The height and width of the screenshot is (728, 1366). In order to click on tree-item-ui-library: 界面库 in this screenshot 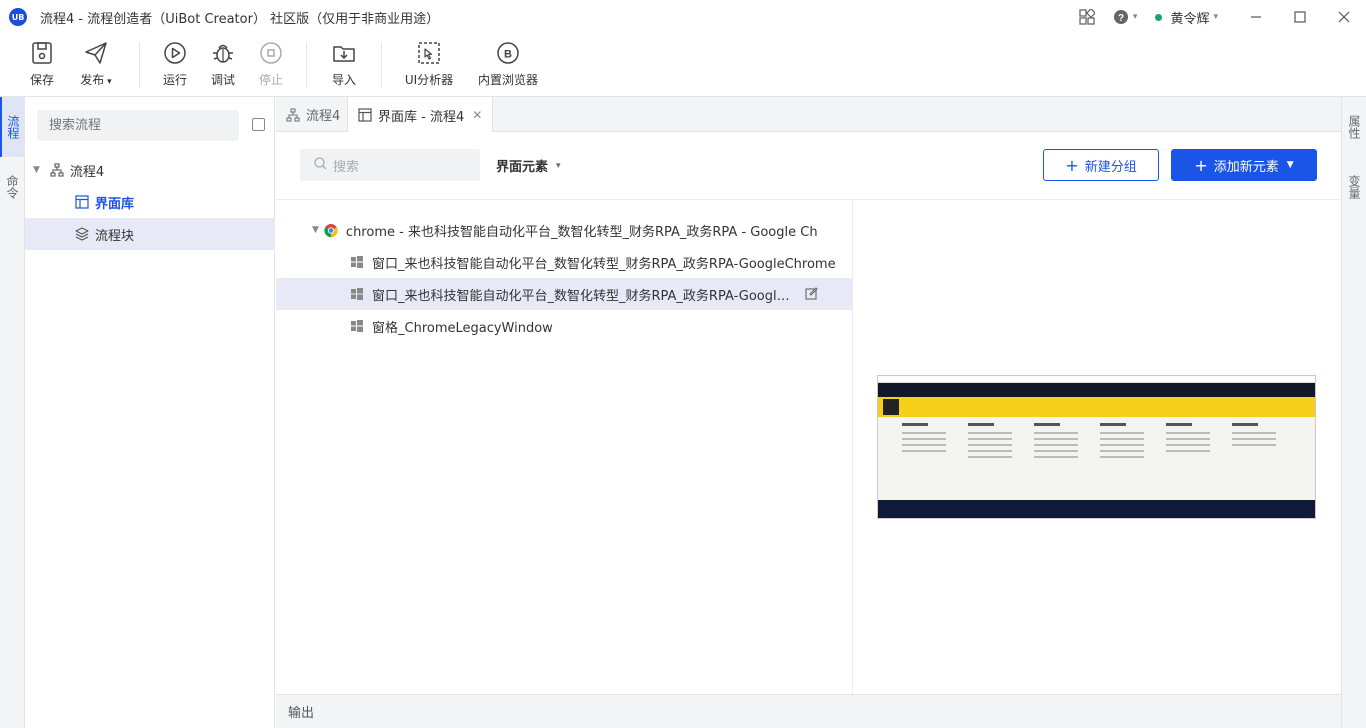, I will do `click(150, 202)`.